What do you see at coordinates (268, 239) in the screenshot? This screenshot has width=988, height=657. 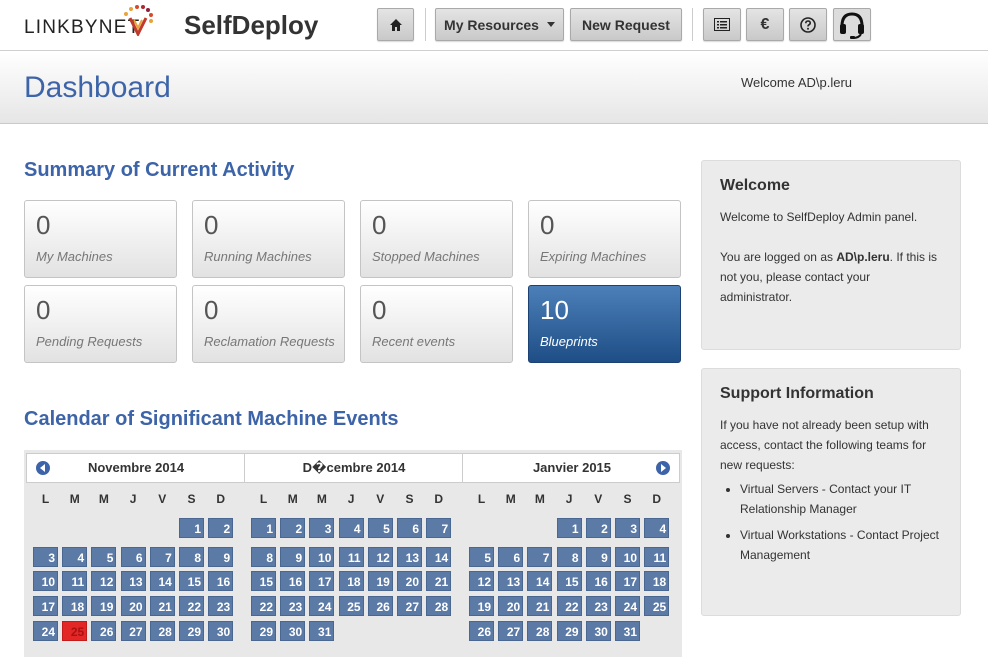 I see `tile-running-machines: 0 Running Machines` at bounding box center [268, 239].